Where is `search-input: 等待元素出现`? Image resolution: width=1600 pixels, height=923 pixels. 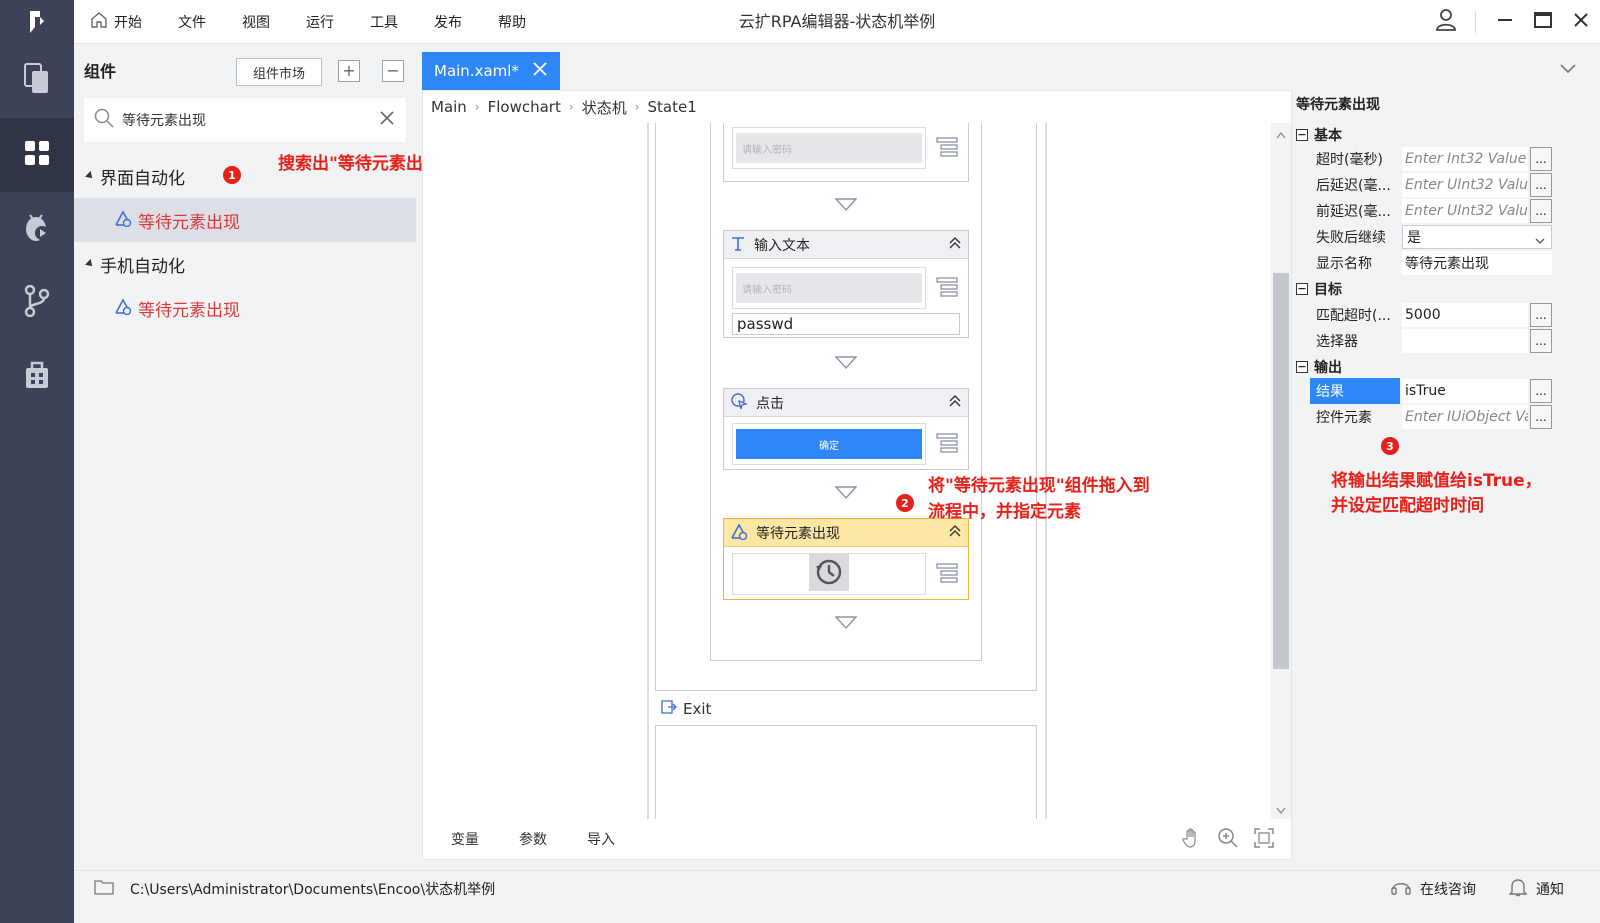
search-input: 等待元素出现 is located at coordinates (251, 120).